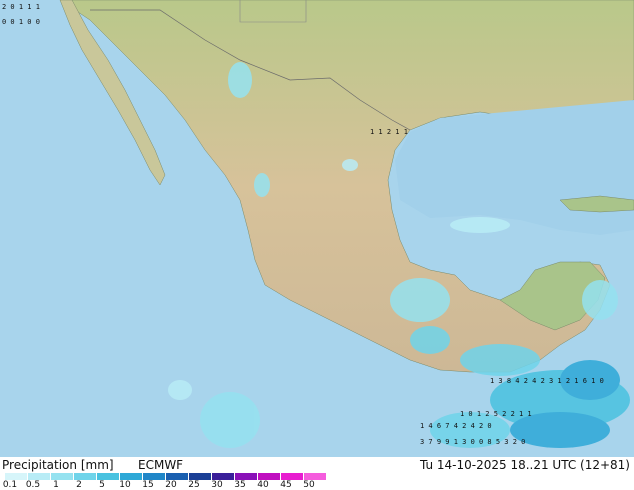 The width and height of the screenshot is (634, 490). Describe the element at coordinates (389, 132) in the screenshot. I see `value-label: 1 1 2 1 1` at that location.